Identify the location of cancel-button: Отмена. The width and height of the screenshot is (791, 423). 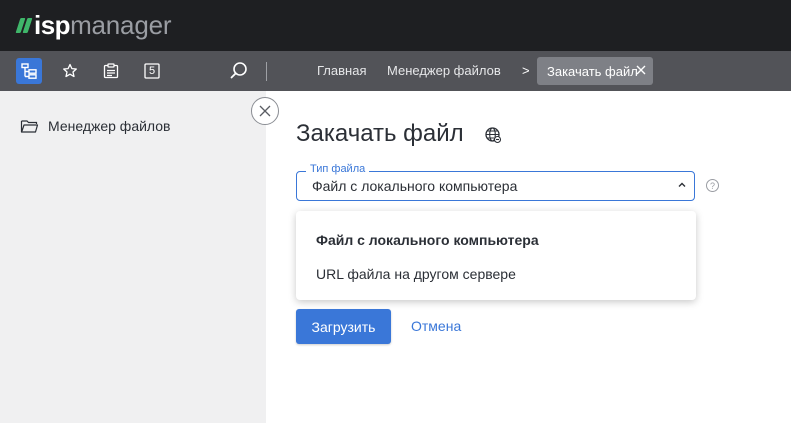
(436, 326).